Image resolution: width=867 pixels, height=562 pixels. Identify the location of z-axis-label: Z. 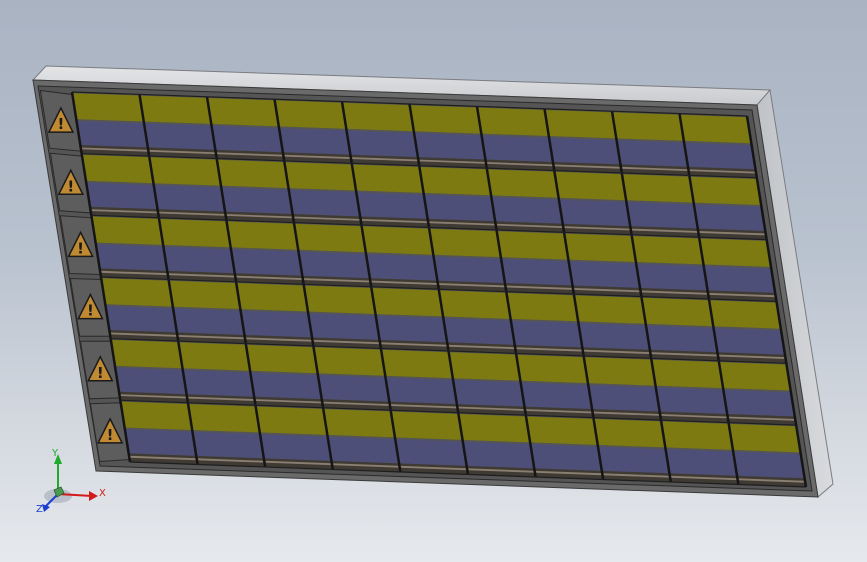
(39, 509).